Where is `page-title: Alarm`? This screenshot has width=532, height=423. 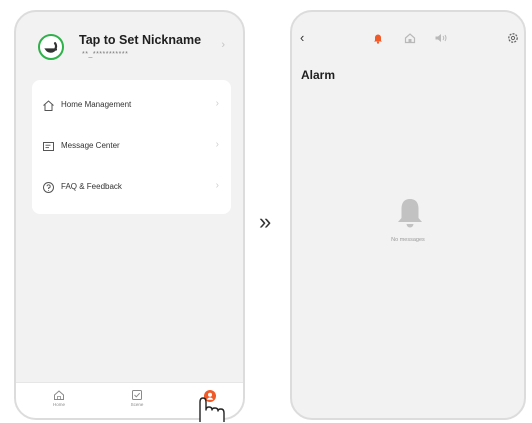 page-title: Alarm is located at coordinates (318, 75).